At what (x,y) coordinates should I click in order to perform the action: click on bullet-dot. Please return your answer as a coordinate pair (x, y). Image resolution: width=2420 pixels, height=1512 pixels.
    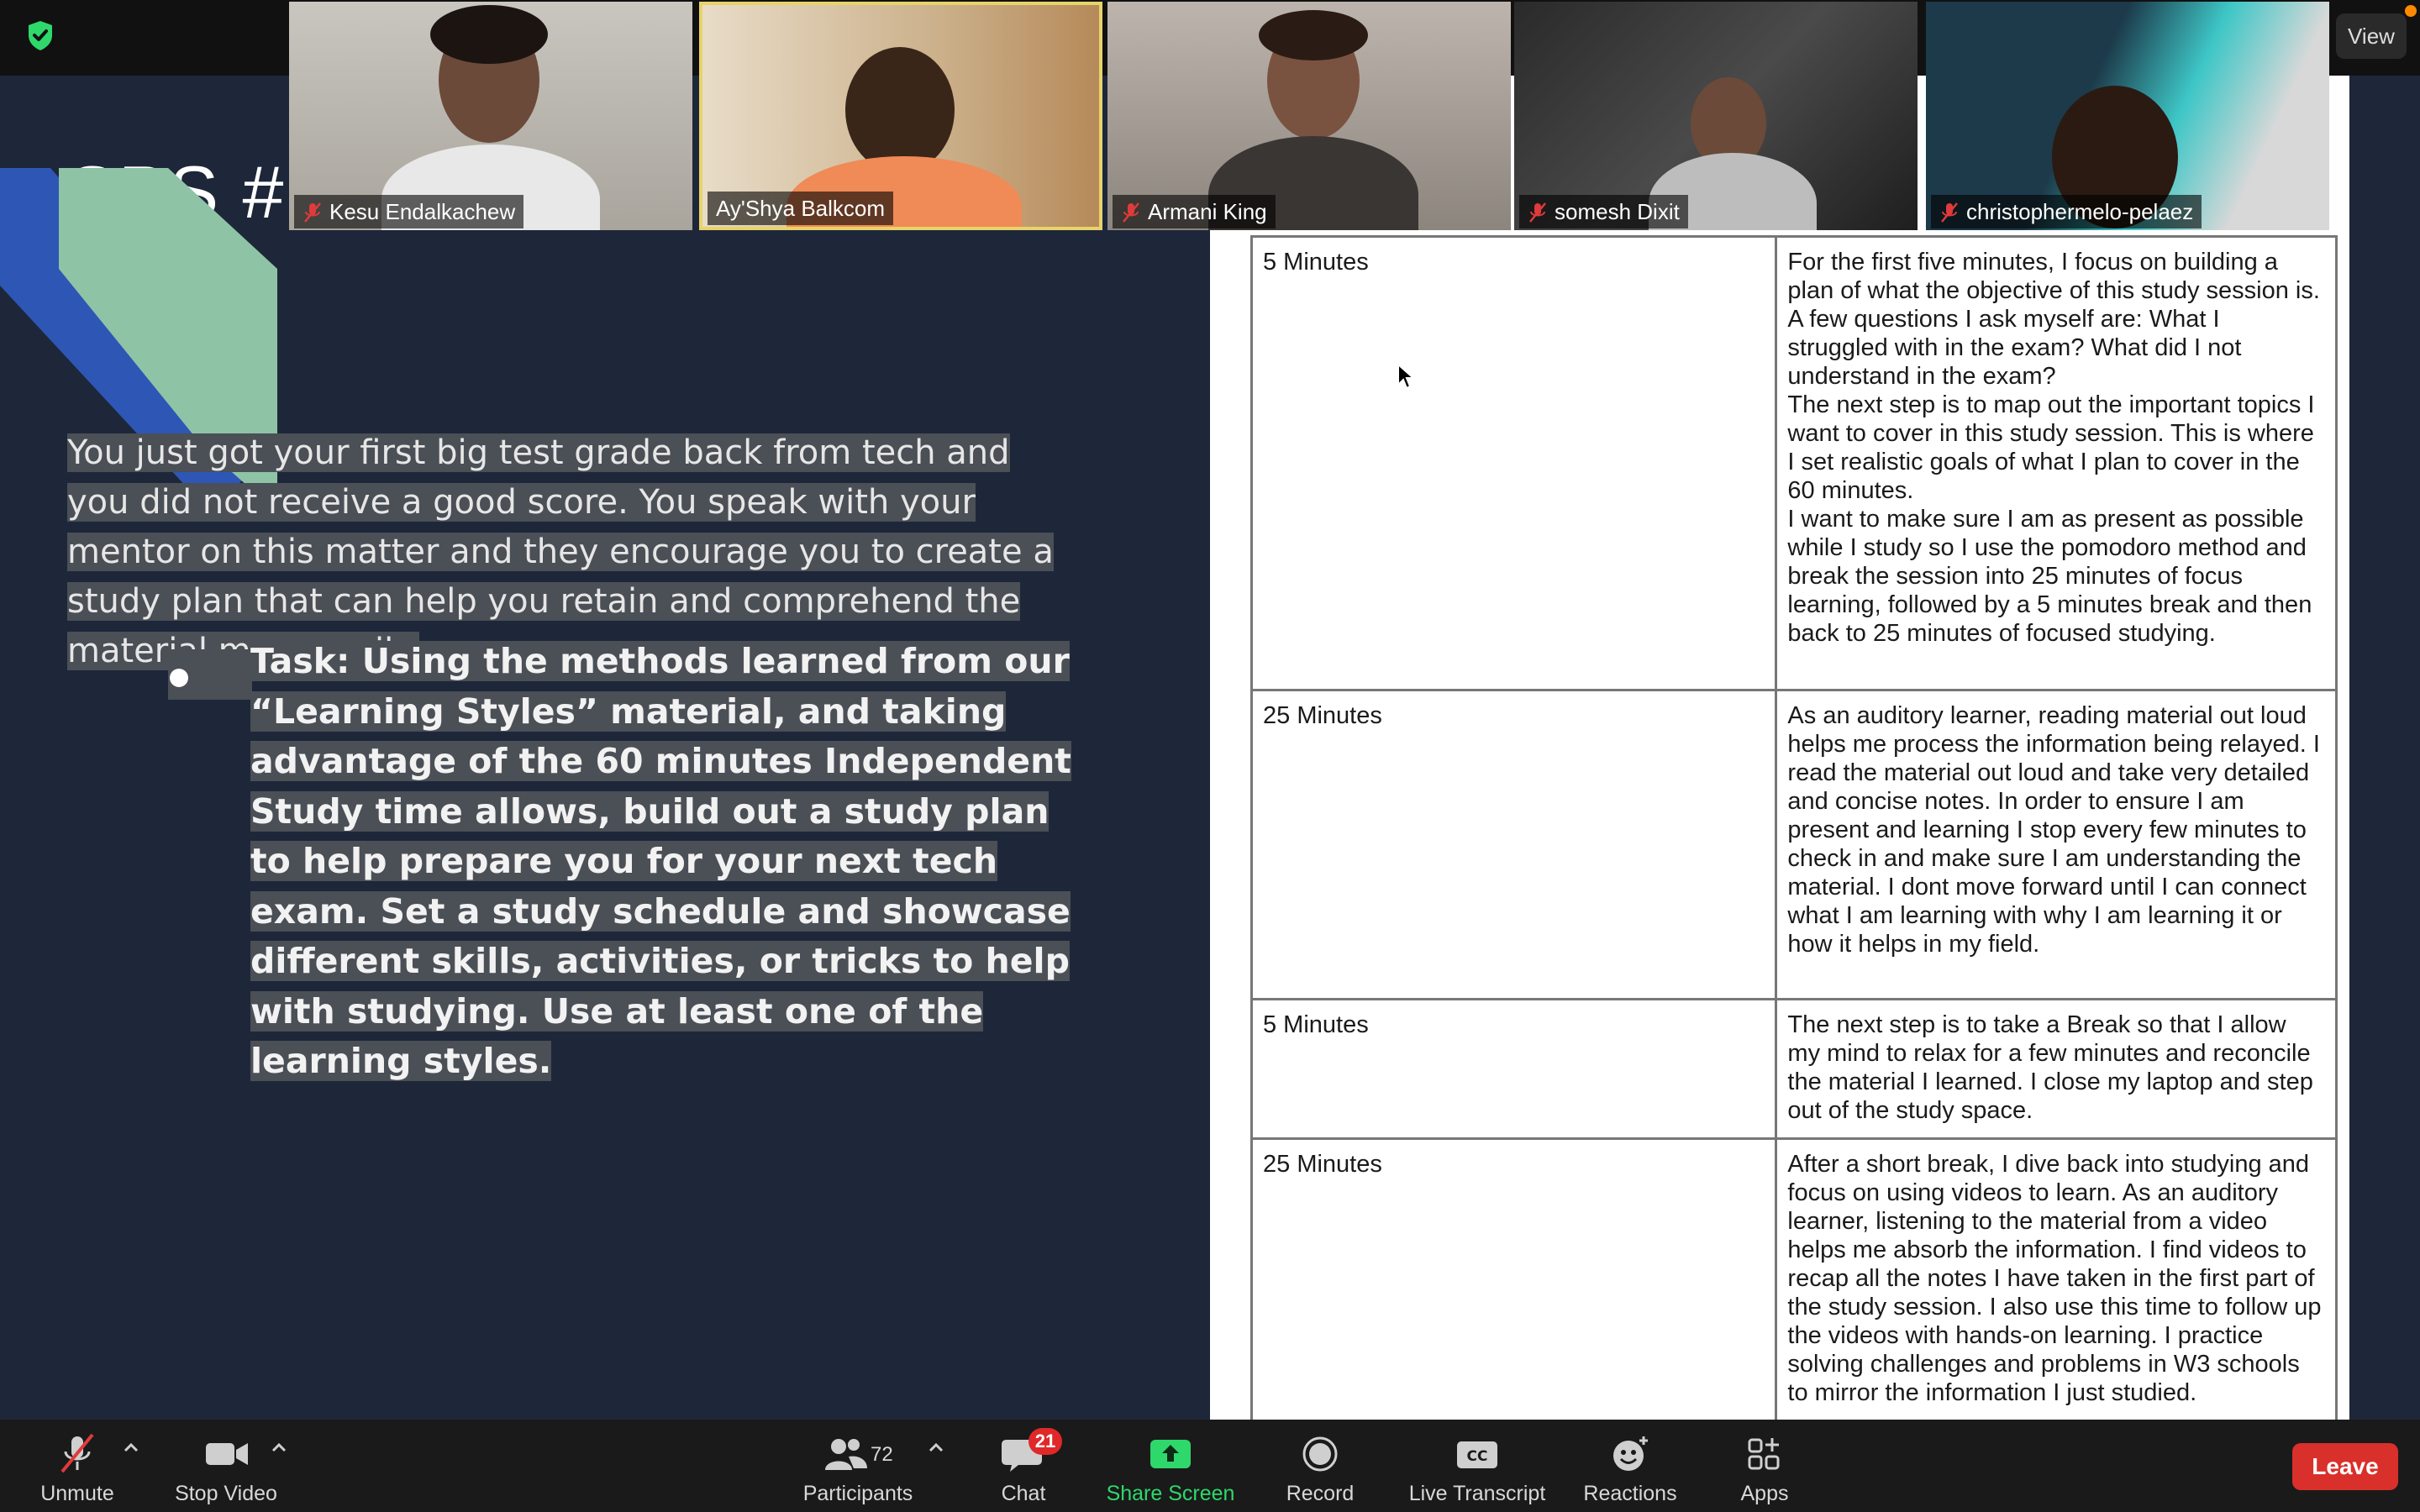
    Looking at the image, I should click on (179, 678).